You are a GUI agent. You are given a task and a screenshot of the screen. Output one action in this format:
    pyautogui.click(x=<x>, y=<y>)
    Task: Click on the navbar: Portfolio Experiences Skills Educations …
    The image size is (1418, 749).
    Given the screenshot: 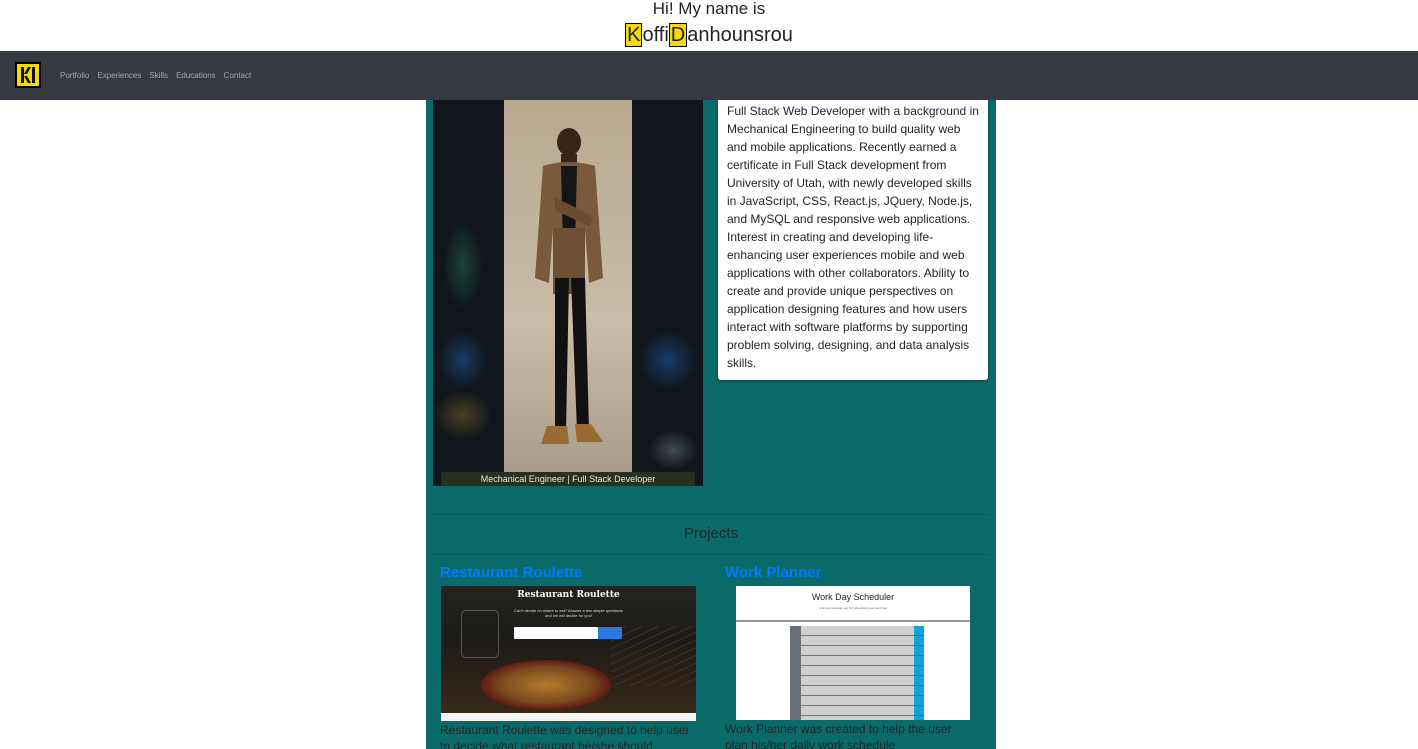 What is the action you would take?
    pyautogui.click(x=709, y=75)
    